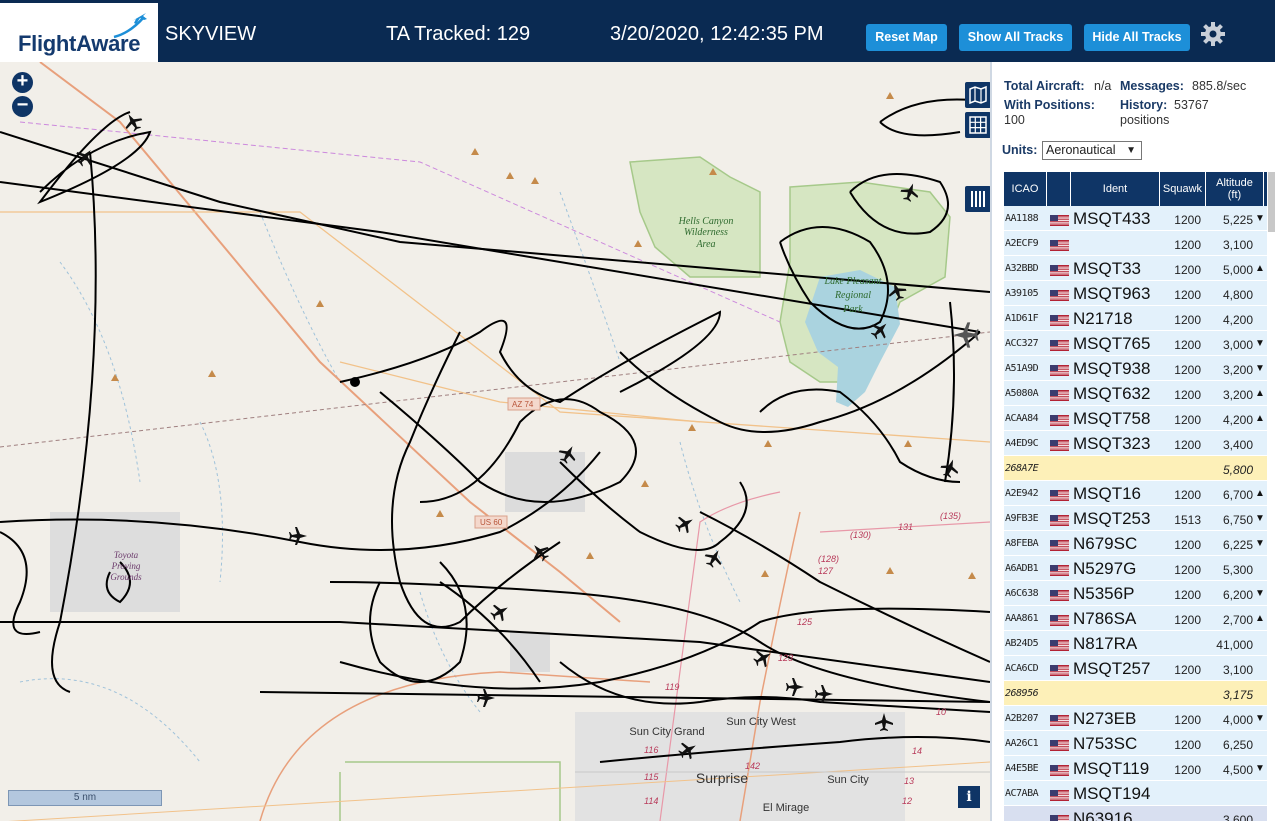 This screenshot has height=821, width=1275. I want to click on logo-plane-icon, so click(130, 26).